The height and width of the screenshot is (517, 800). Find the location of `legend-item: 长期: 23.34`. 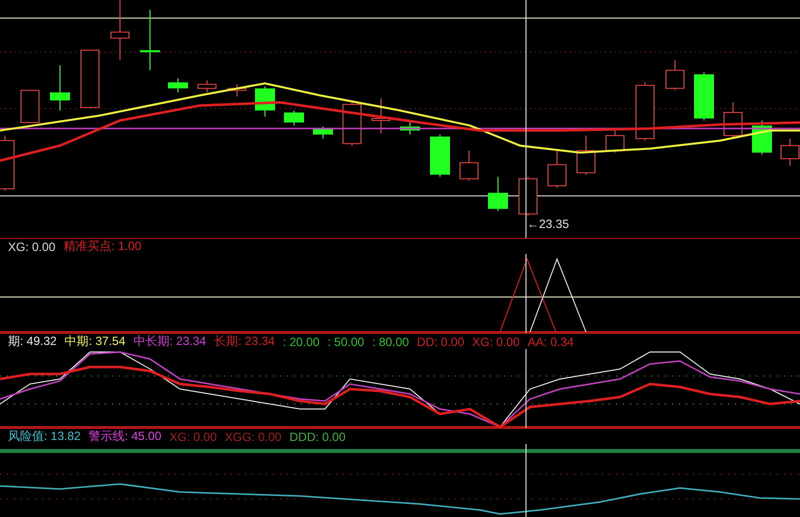

legend-item: 长期: 23.34 is located at coordinates (244, 341).